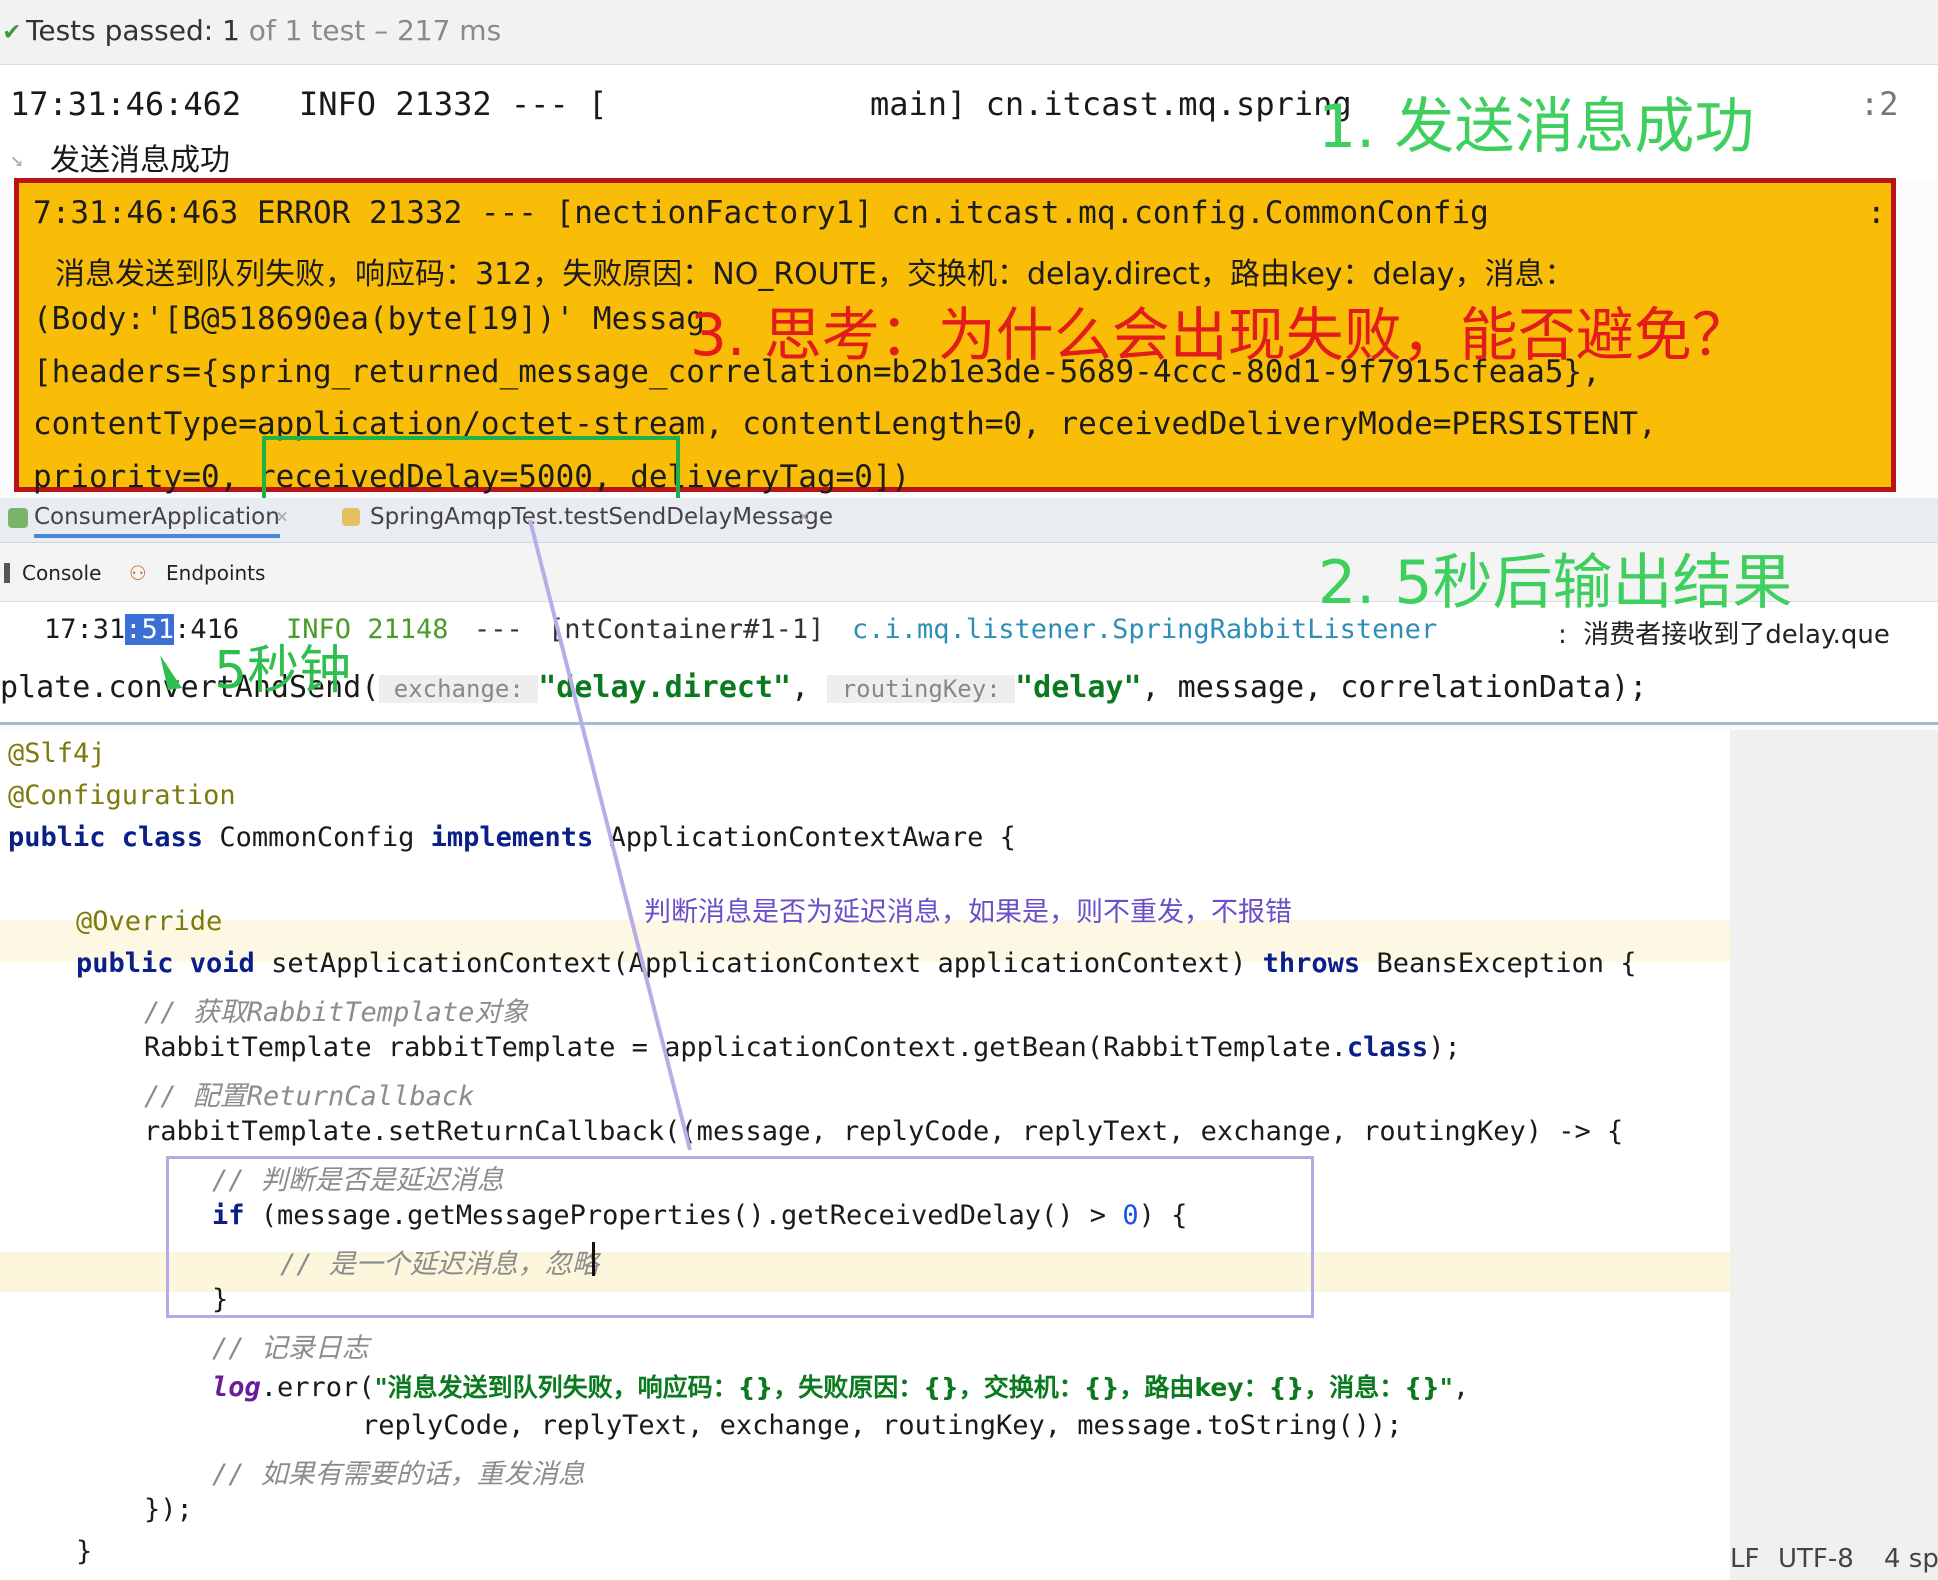 The image size is (1938, 1580). Describe the element at coordinates (1744, 1559) in the screenshot. I see `line-separator-indicator: LF` at that location.